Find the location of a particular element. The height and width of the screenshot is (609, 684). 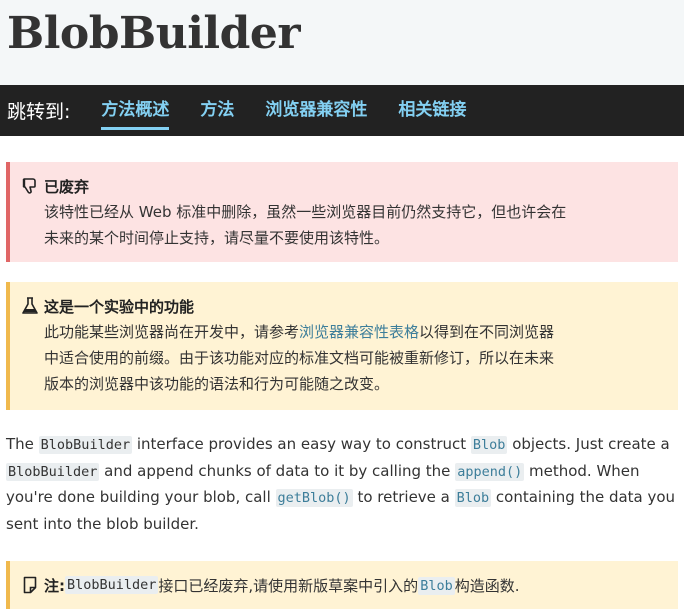

code-getblob: getBlob() is located at coordinates (314, 498).